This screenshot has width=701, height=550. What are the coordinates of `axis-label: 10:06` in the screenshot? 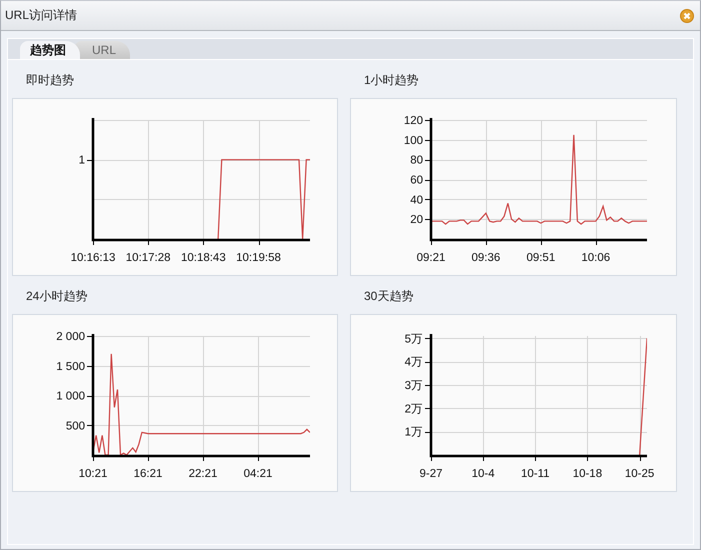 It's located at (595, 258).